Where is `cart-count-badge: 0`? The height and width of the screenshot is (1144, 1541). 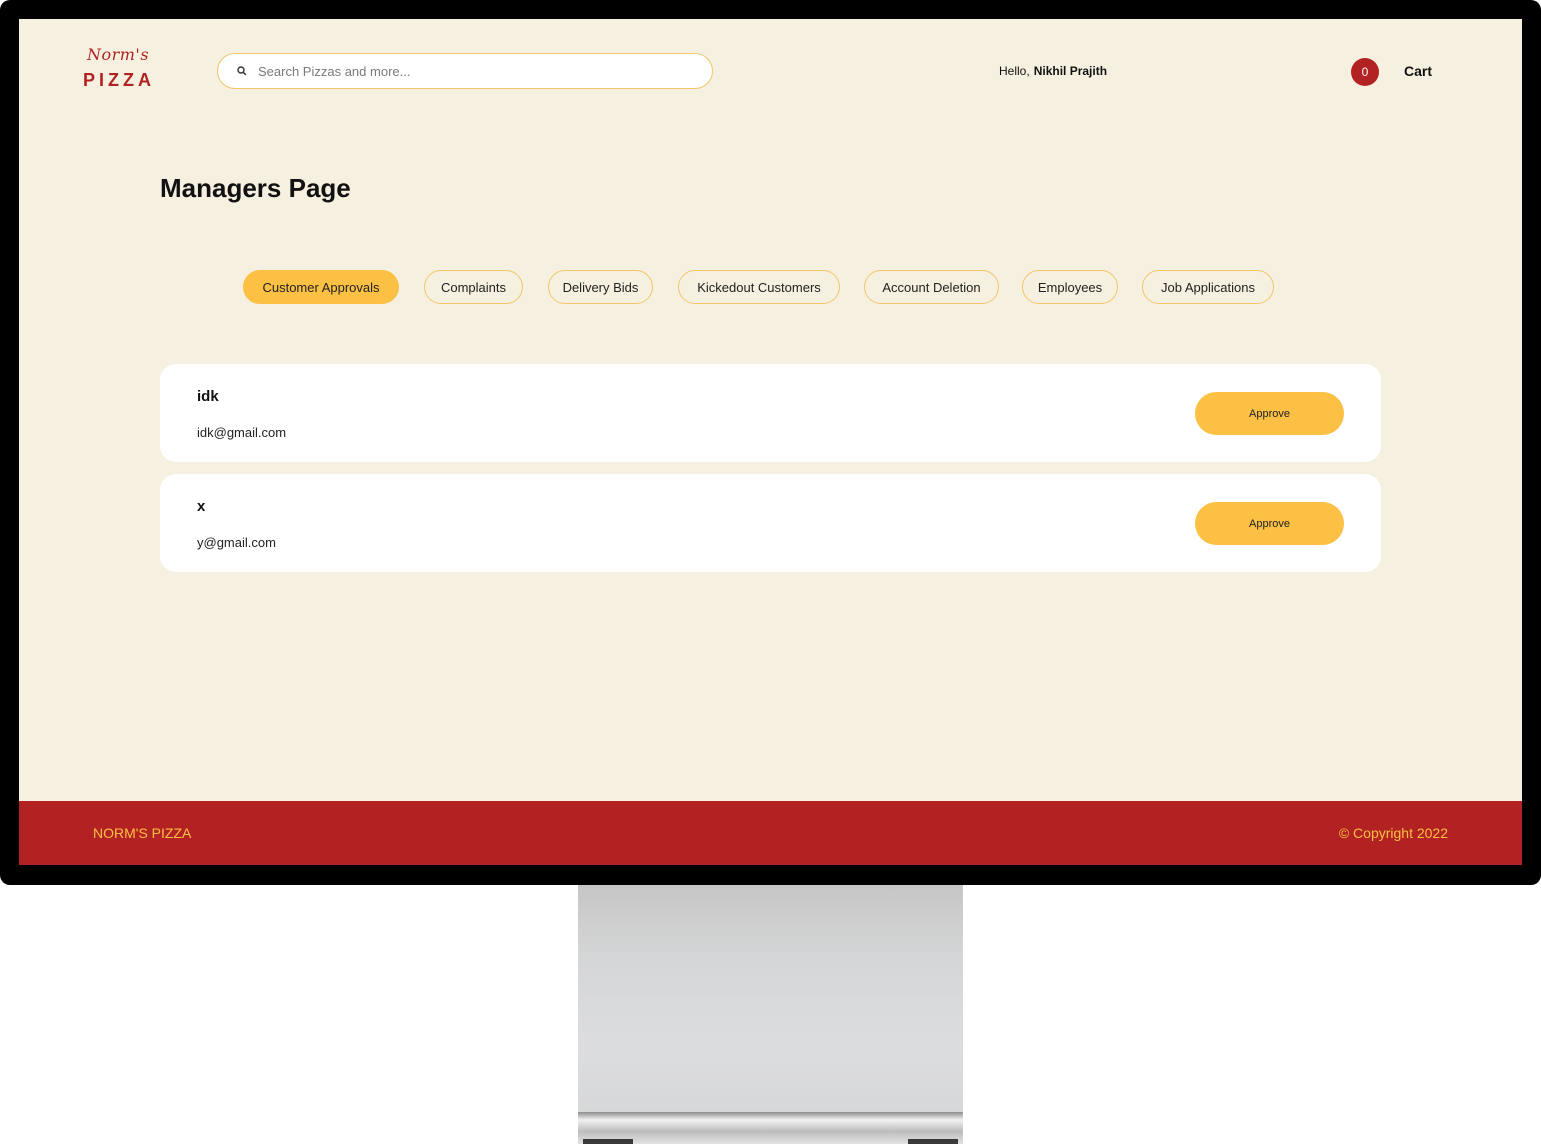 cart-count-badge: 0 is located at coordinates (1365, 72).